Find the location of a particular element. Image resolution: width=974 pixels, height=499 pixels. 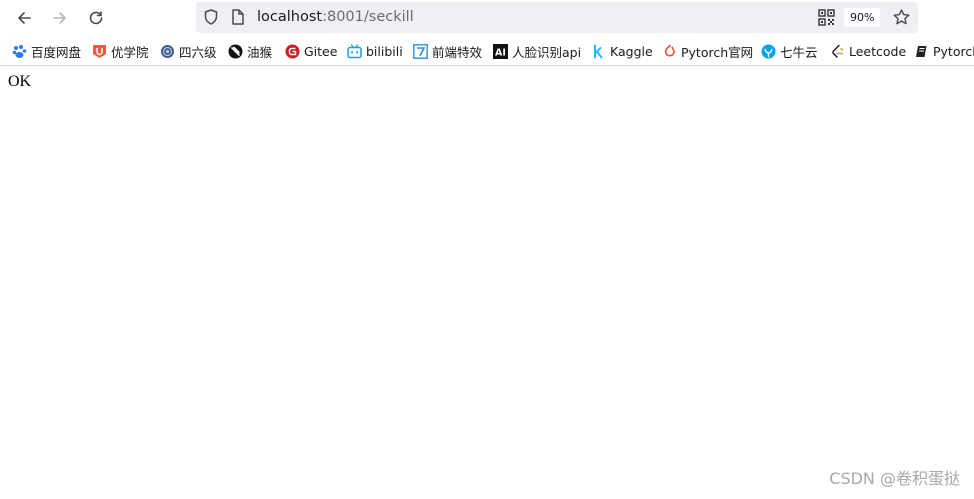

bookmark-baidu-pan: 百度网盘 is located at coordinates (46, 51).